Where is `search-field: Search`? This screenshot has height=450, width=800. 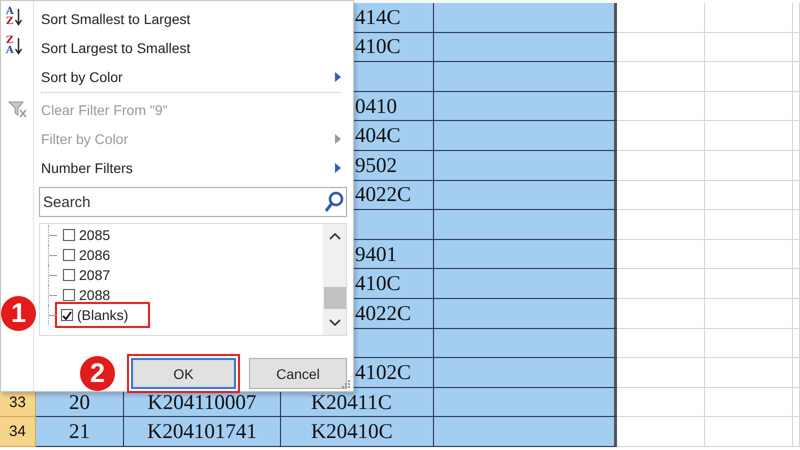
search-field: Search is located at coordinates (193, 202).